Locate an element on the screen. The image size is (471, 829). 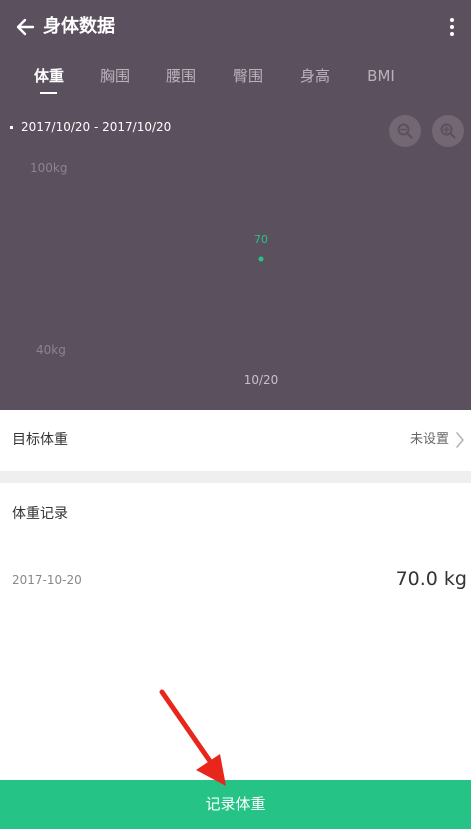
back-button is located at coordinates (25, 27).